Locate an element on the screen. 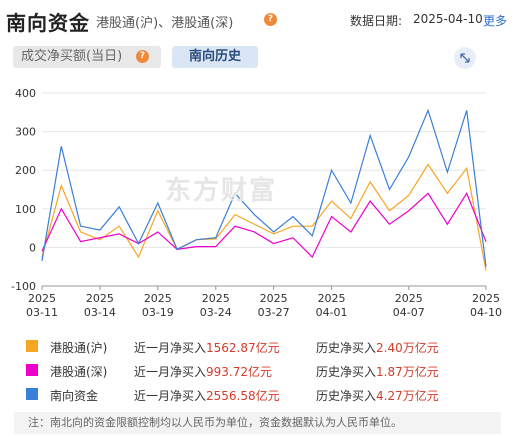  legend-month: 近一月净买入993.72亿元 is located at coordinates (203, 372).